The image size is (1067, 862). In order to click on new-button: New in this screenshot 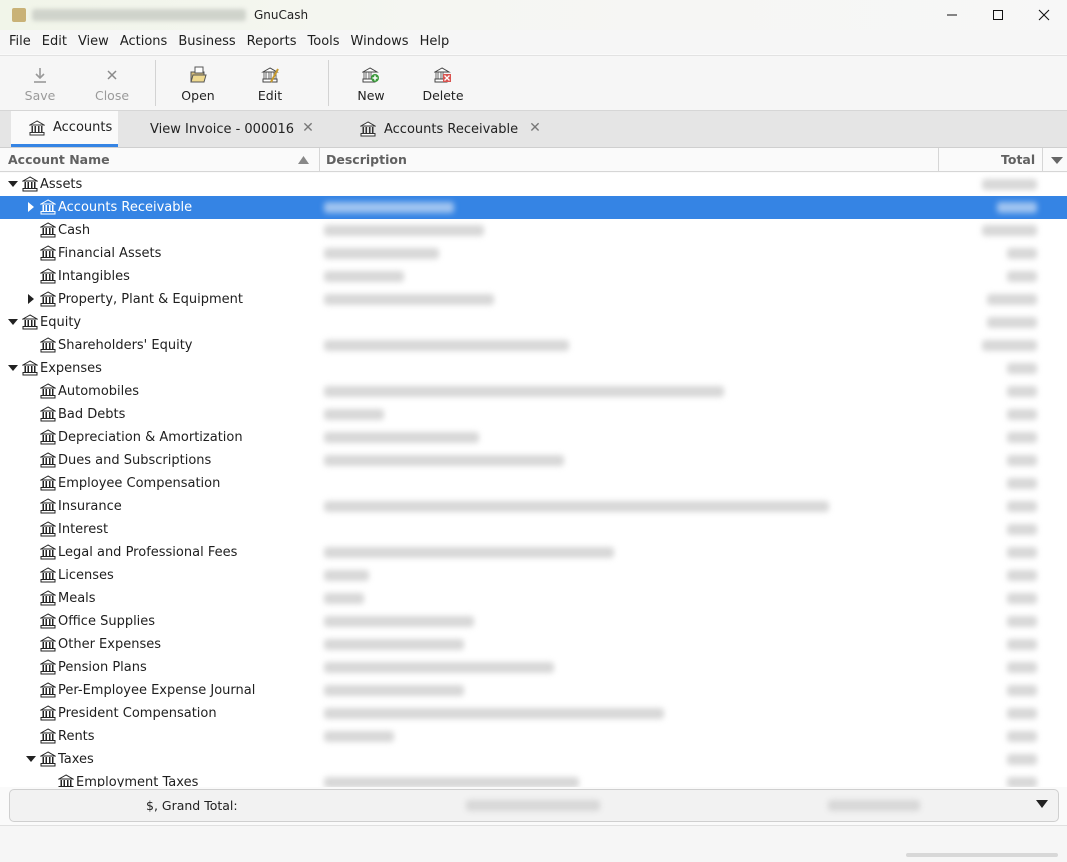, I will do `click(371, 83)`.